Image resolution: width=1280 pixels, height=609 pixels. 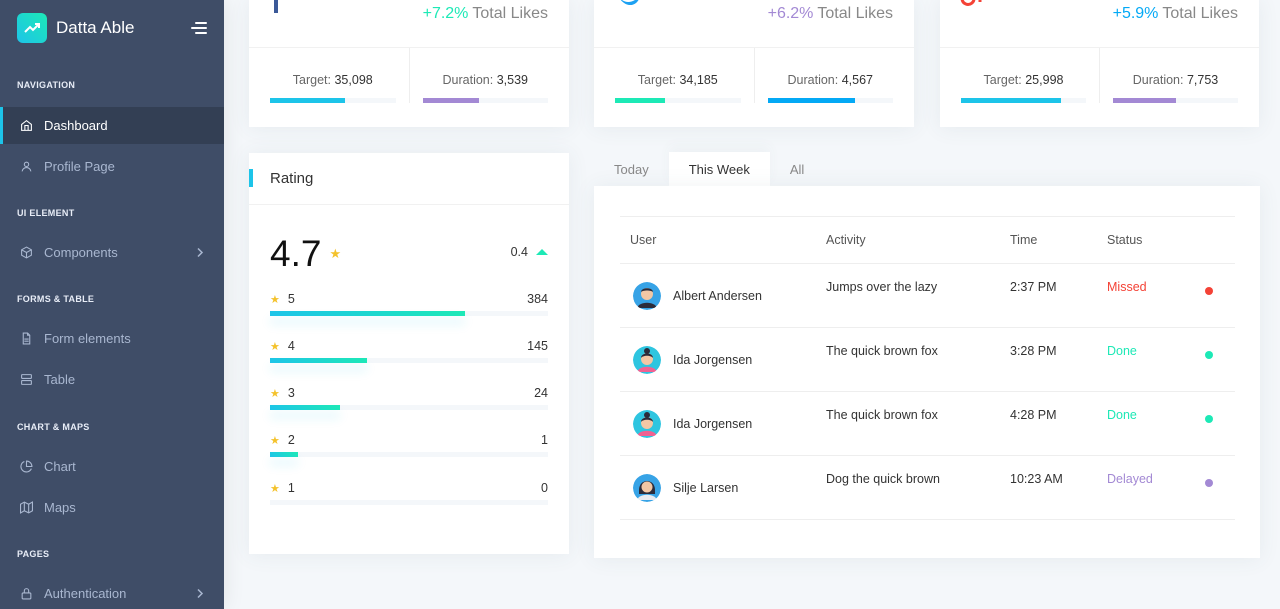 I want to click on sidebar-item-label: Authentication, so click(x=85, y=593).